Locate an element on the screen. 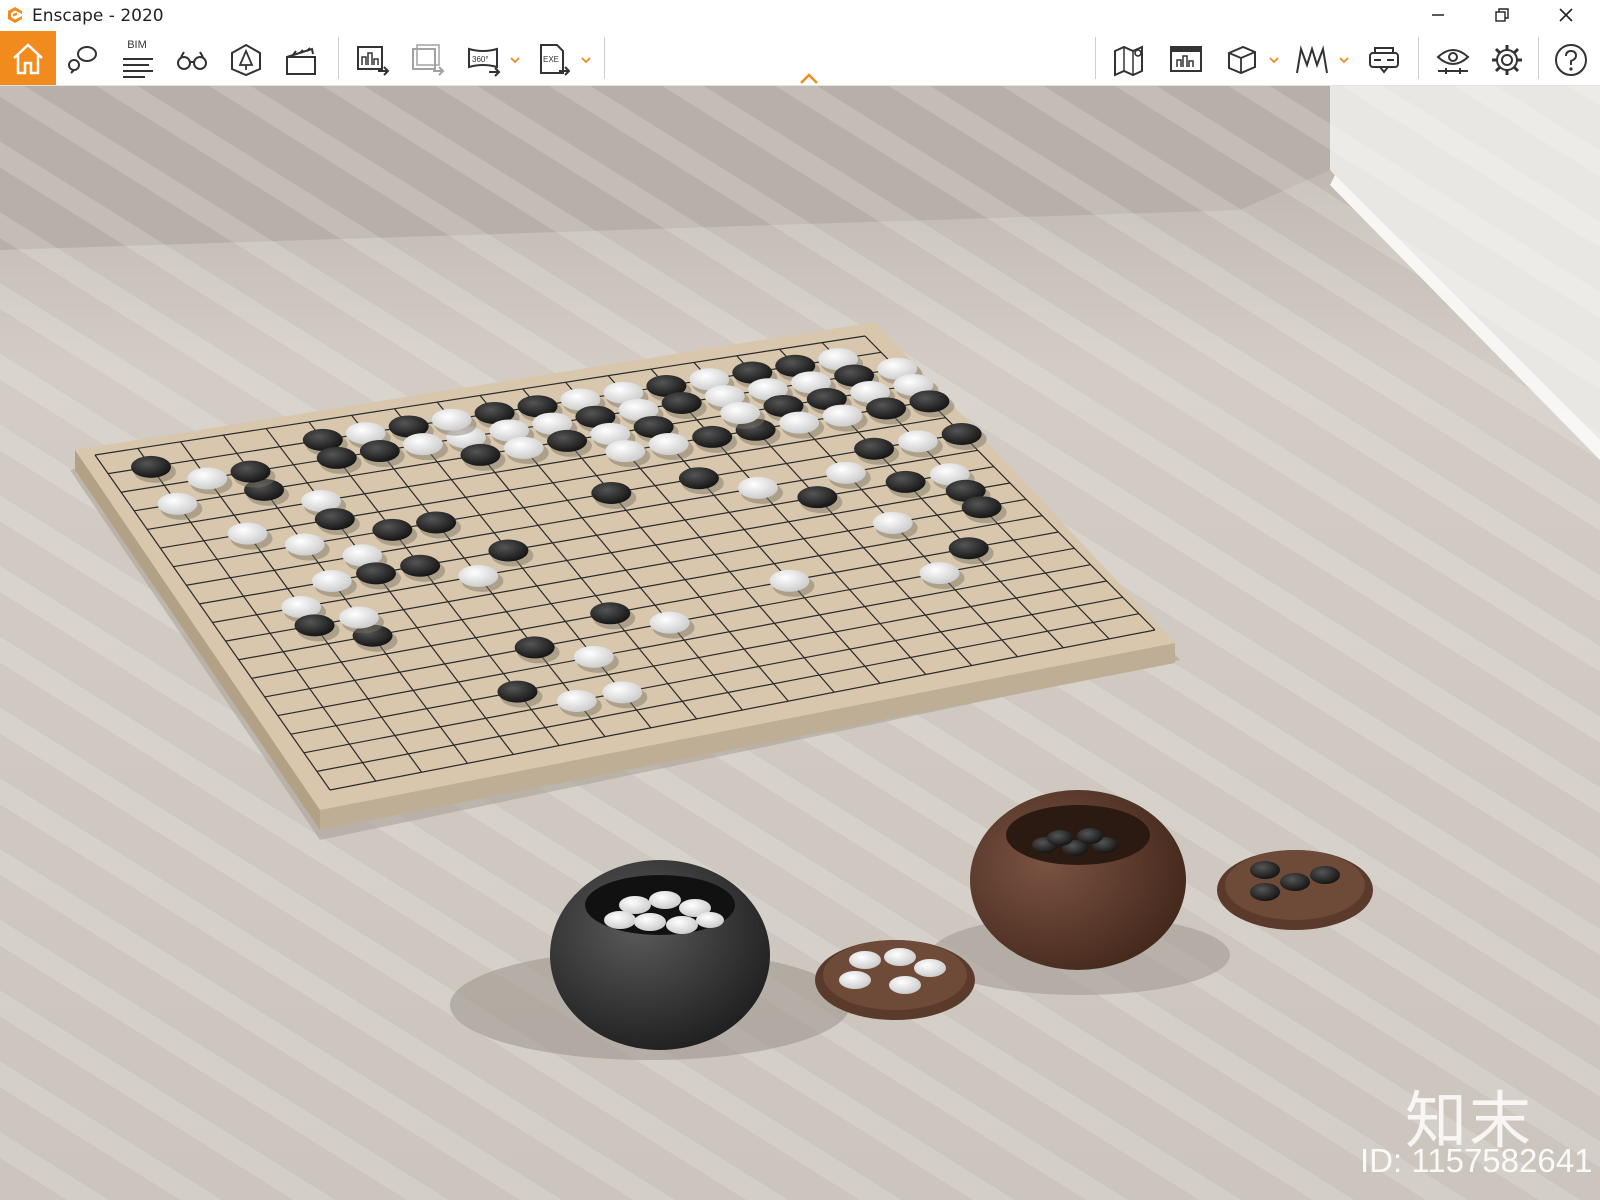  views-icon is located at coordinates (82, 60).